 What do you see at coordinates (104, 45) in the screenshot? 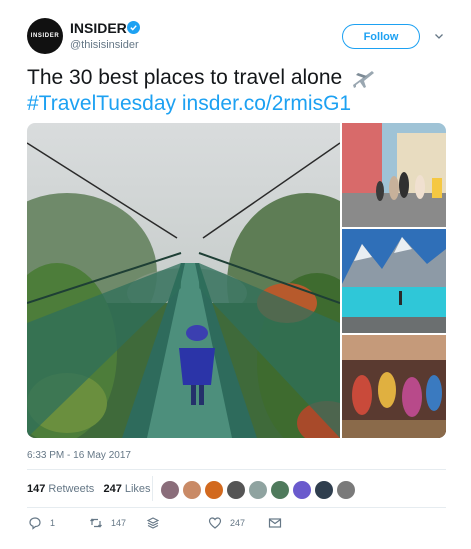
I see `account-handle: @thisisinsider` at bounding box center [104, 45].